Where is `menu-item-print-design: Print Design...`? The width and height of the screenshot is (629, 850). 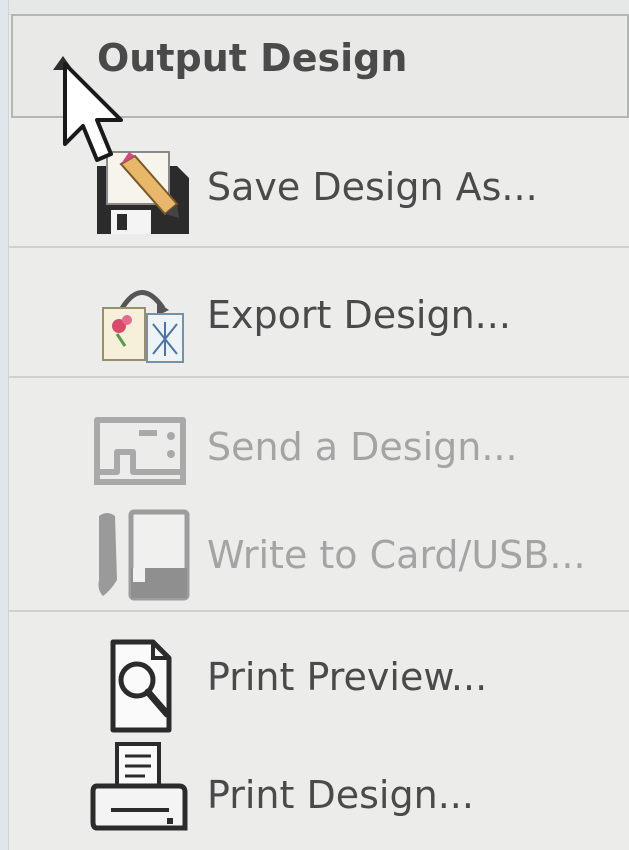 menu-item-print-design: Print Design... is located at coordinates (319, 789).